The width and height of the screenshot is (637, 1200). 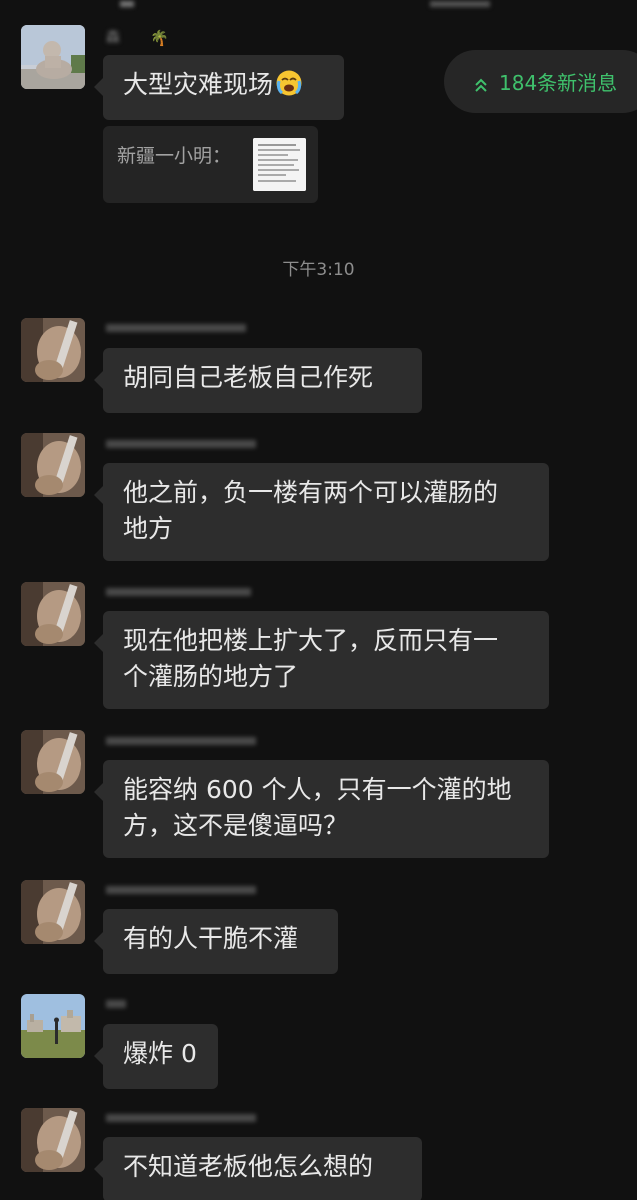 I want to click on message-bubble: 有的人干脆不灌, so click(x=216, y=941).